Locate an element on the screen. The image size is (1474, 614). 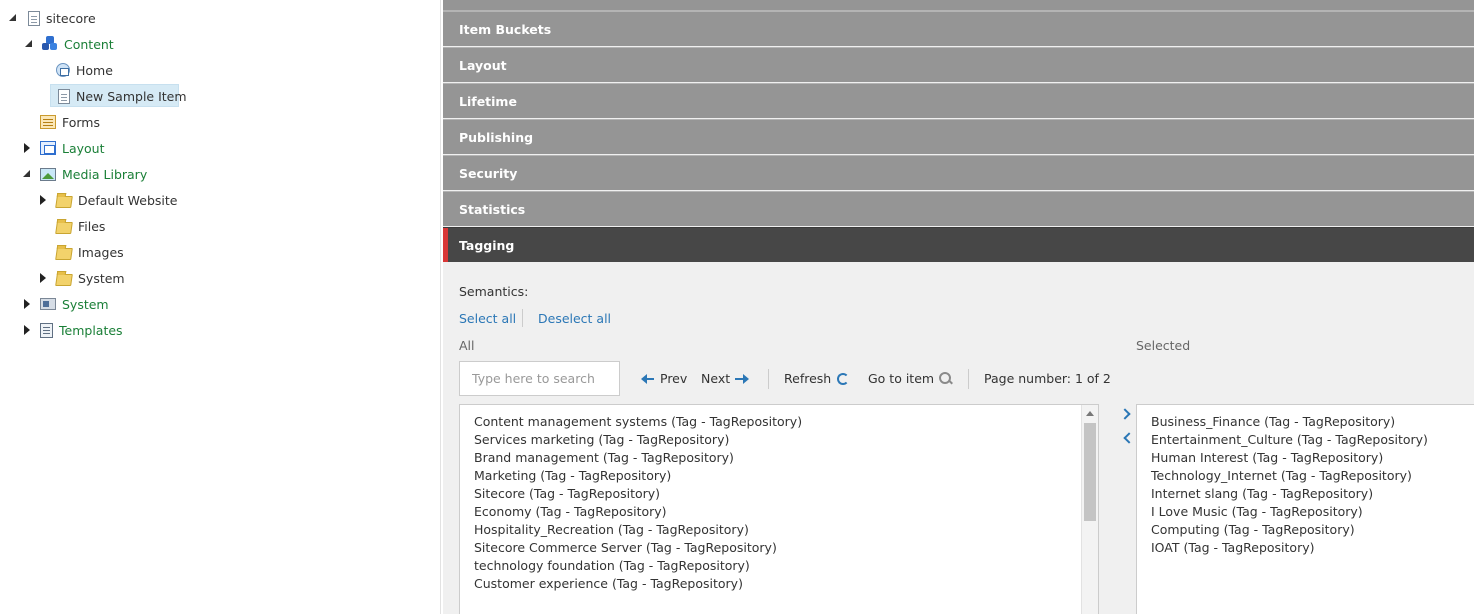
list-item: Internet slang (Tag - TagRepository) is located at coordinates (1305, 494).